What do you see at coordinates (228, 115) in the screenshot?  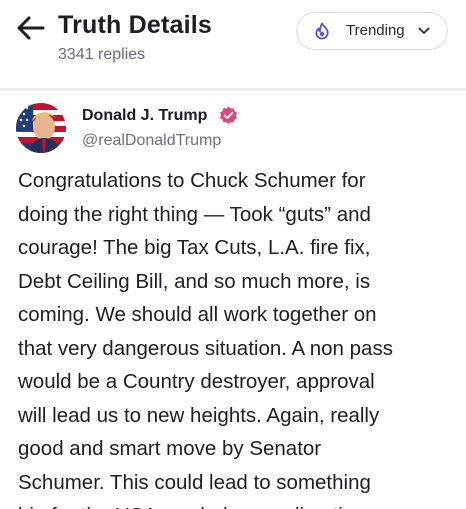 I see `verified-badge-icon` at bounding box center [228, 115].